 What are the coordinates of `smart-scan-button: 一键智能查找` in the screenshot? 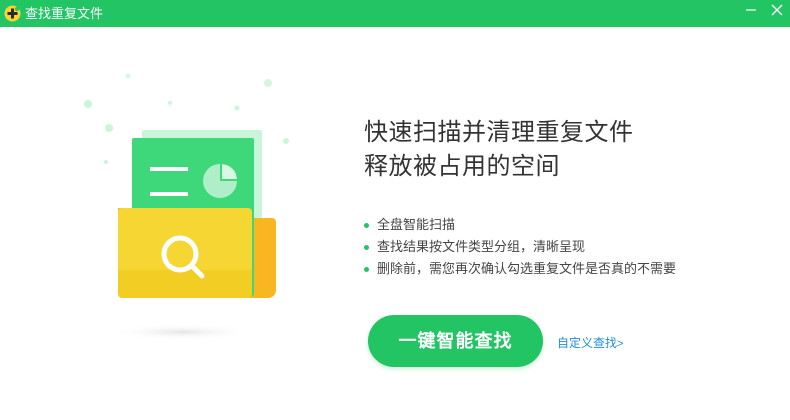 It's located at (455, 341).